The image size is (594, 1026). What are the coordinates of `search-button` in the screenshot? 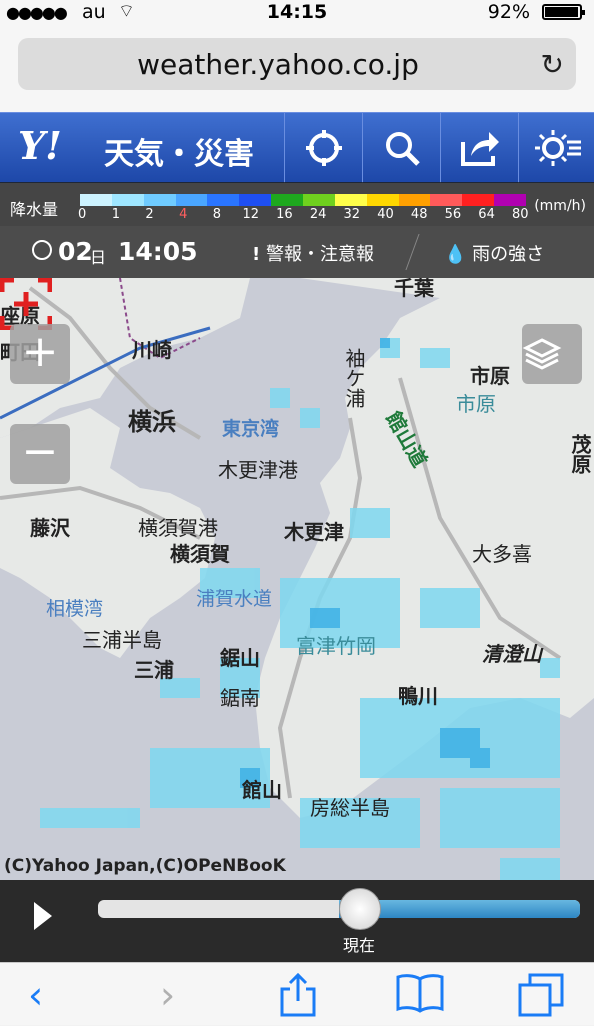 It's located at (401, 148).